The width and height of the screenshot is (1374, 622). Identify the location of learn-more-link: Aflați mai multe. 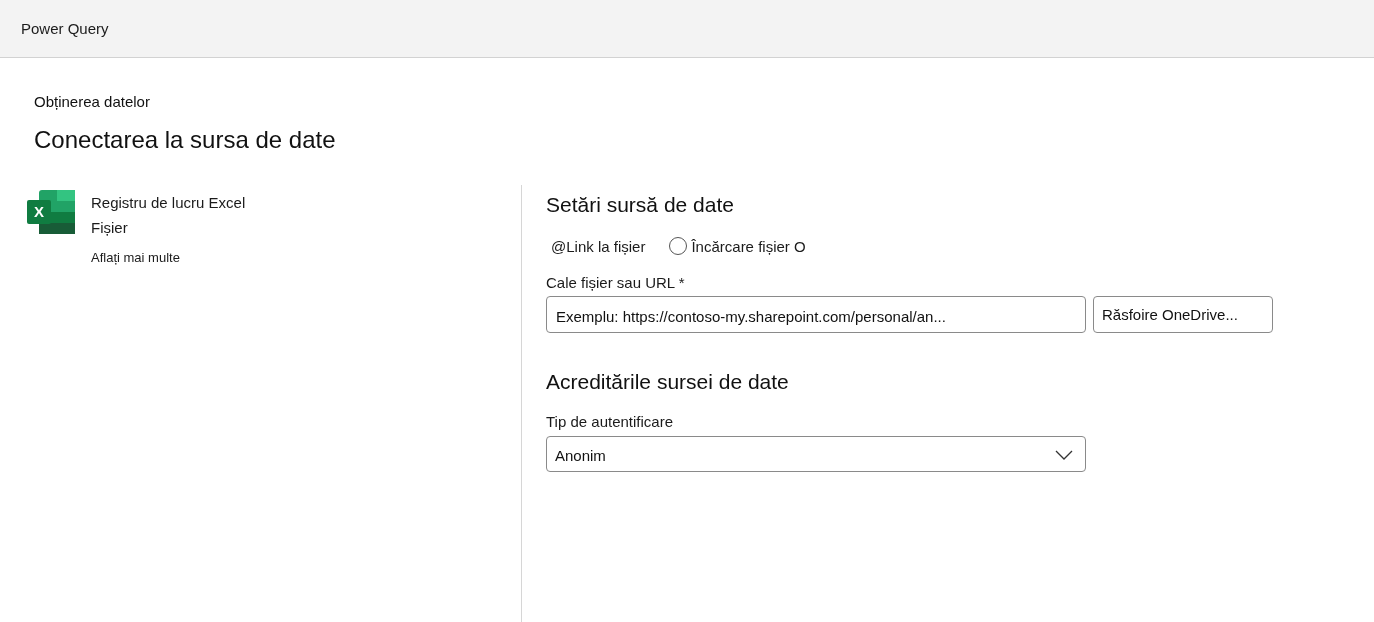
(135, 258).